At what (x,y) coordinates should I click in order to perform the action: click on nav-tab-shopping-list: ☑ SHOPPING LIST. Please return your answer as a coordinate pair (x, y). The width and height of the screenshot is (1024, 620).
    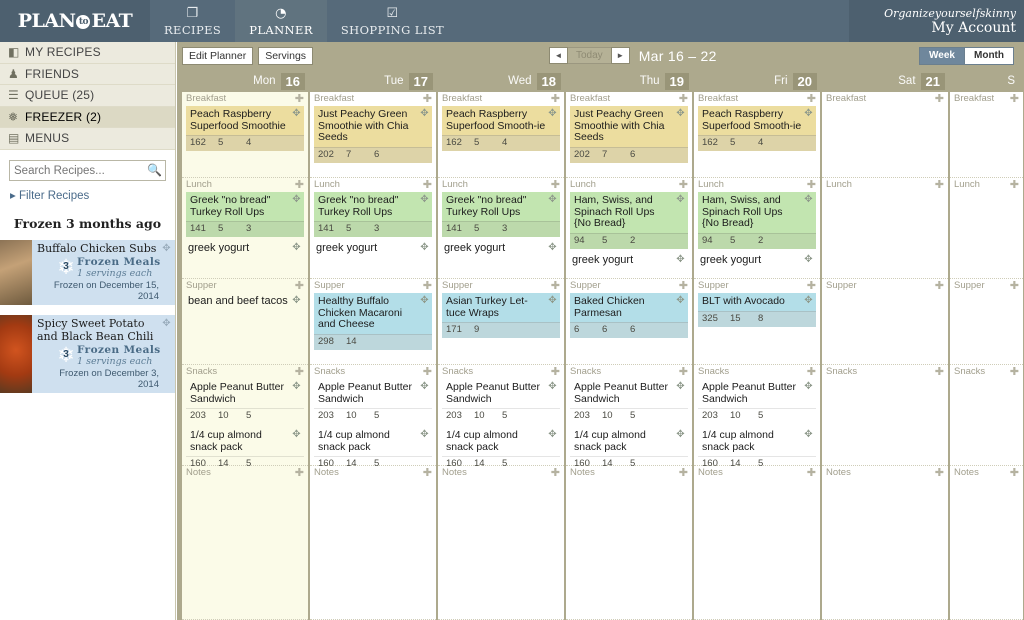
    Looking at the image, I should click on (392, 21).